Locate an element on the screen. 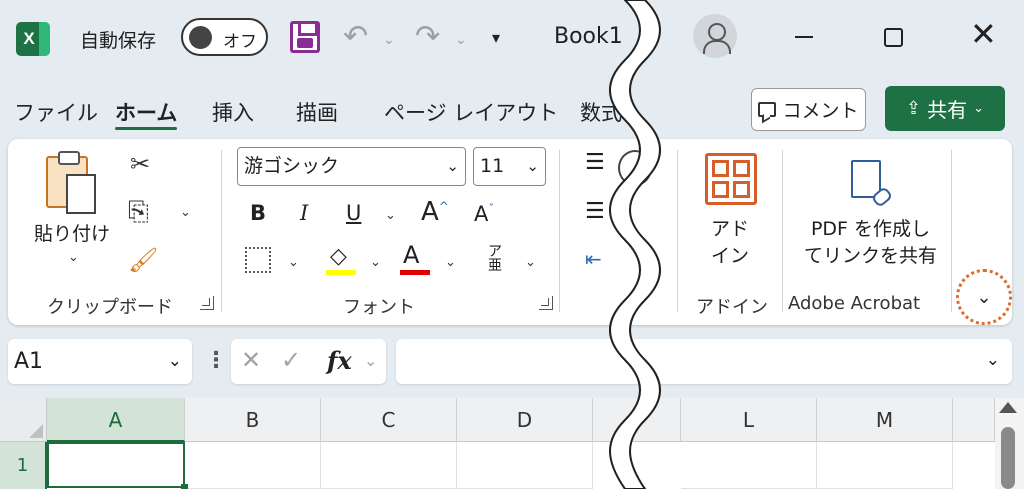 This screenshot has height=489, width=1024. font-group-label: フォント is located at coordinates (379, 307).